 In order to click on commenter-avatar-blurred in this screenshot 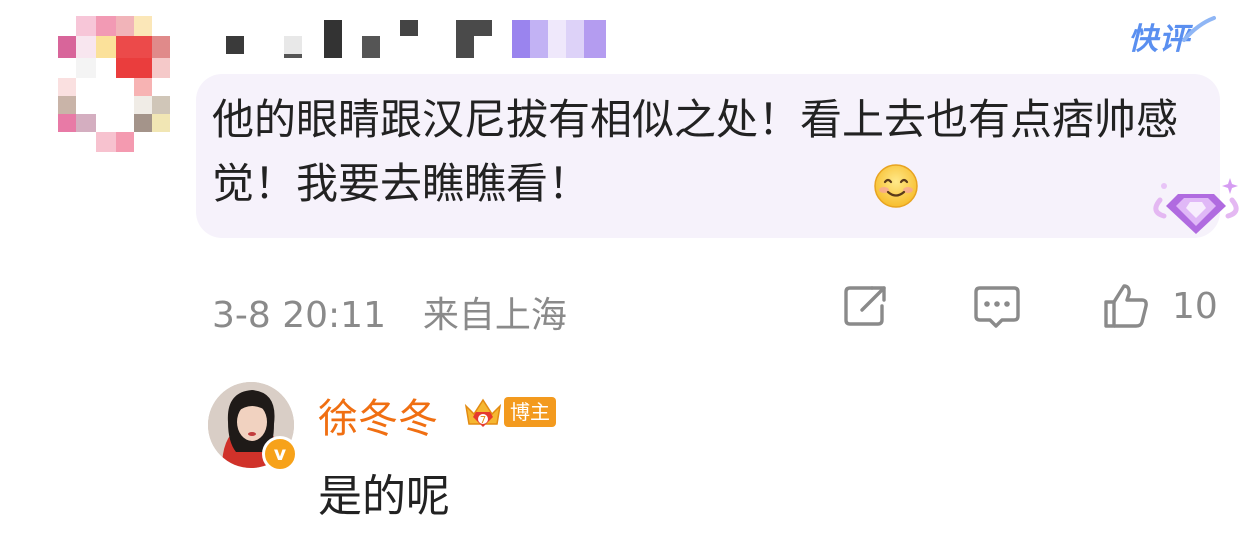, I will do `click(114, 84)`.